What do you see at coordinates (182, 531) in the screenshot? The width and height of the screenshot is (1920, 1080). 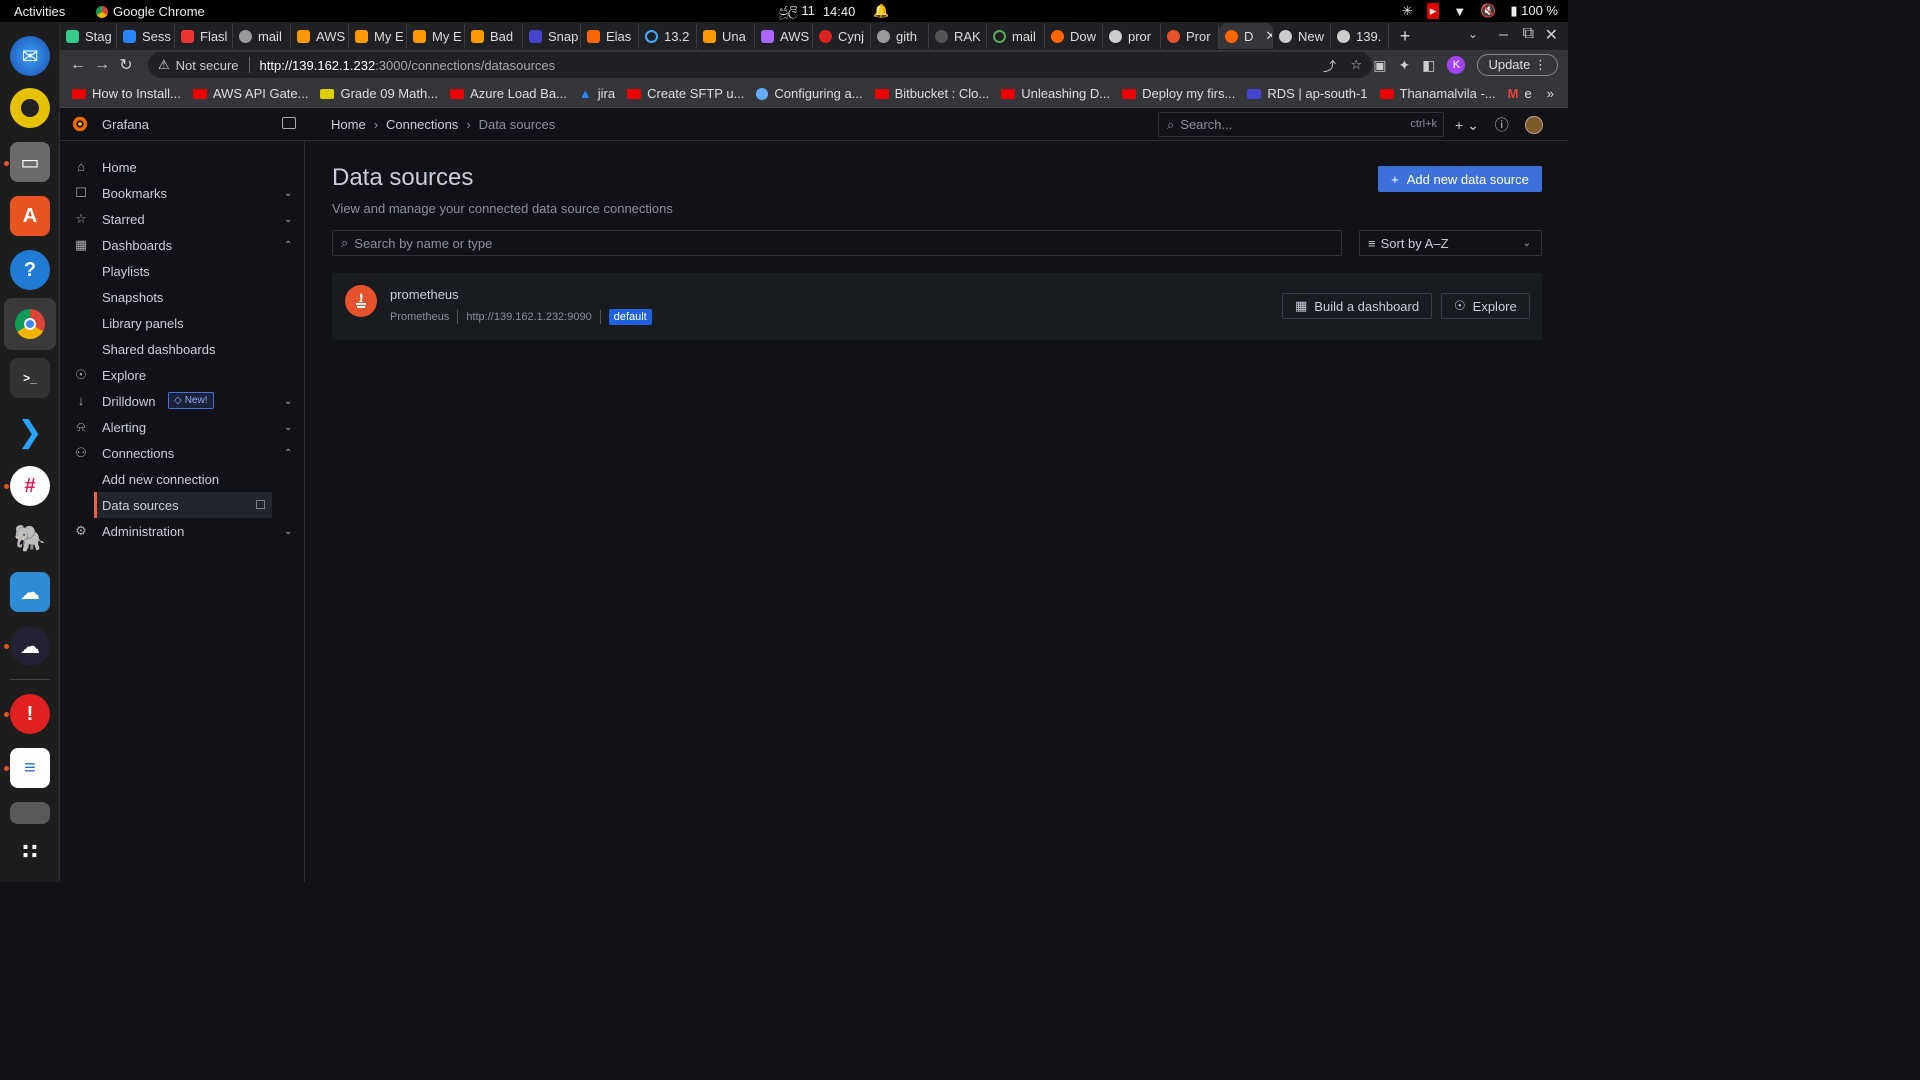 I see `nav-administration: ⚙ Administration ⌄` at bounding box center [182, 531].